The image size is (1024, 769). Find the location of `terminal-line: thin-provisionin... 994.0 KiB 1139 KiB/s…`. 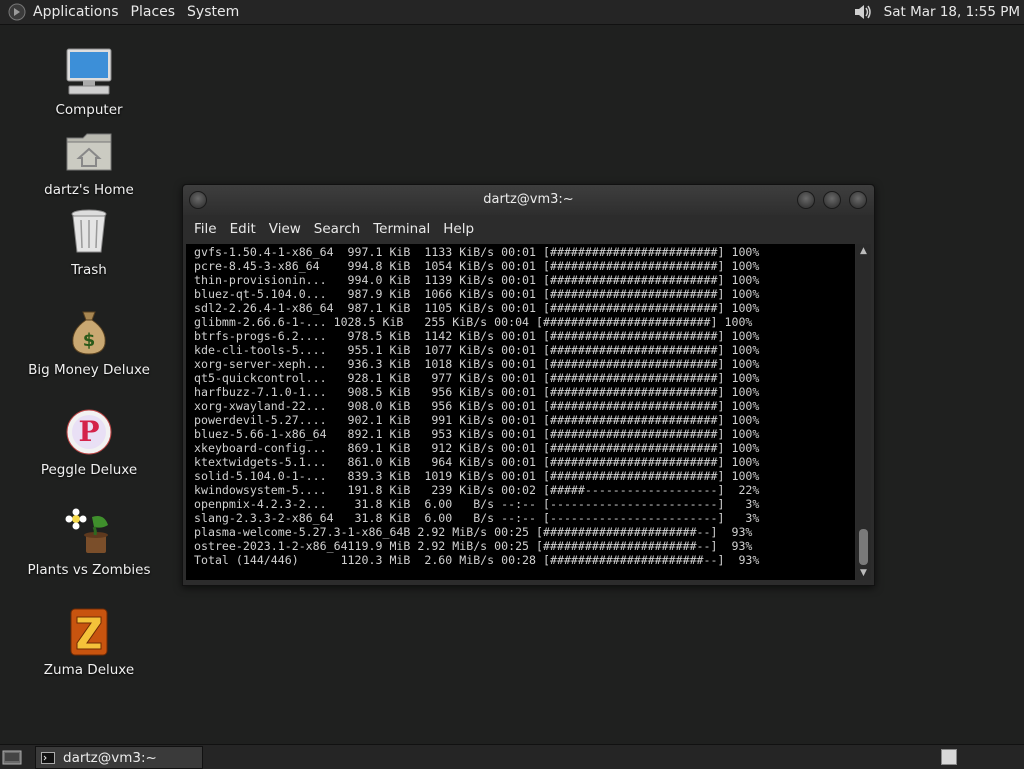

terminal-line: thin-provisionin... 994.0 KiB 1139 KiB/s… is located at coordinates (477, 280).